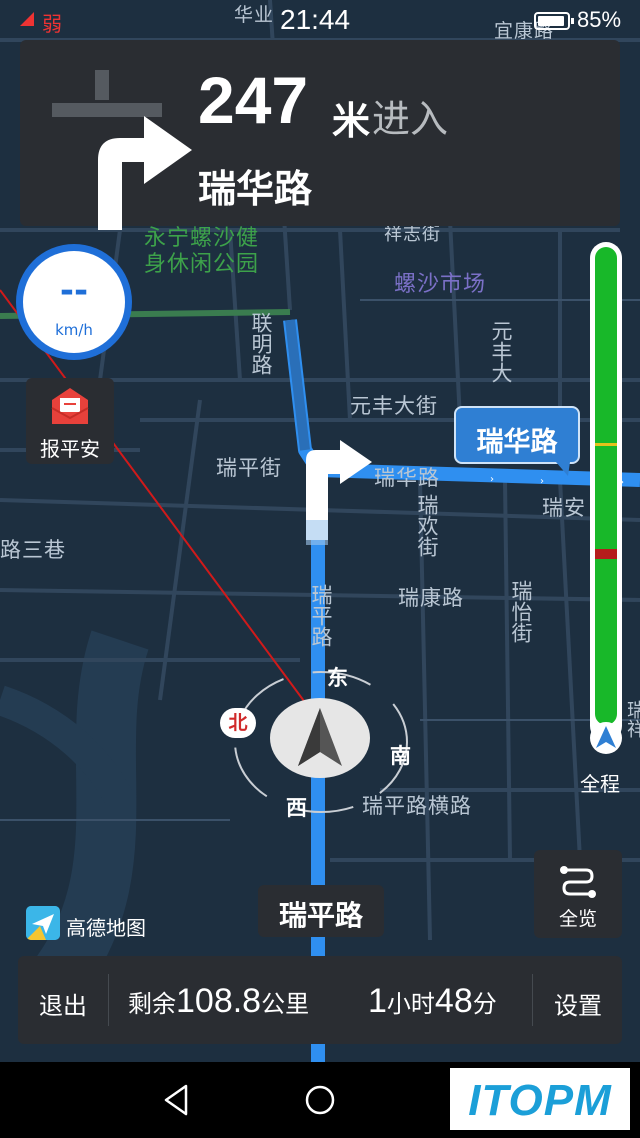  I want to click on route-progress-bar, so click(606, 492).